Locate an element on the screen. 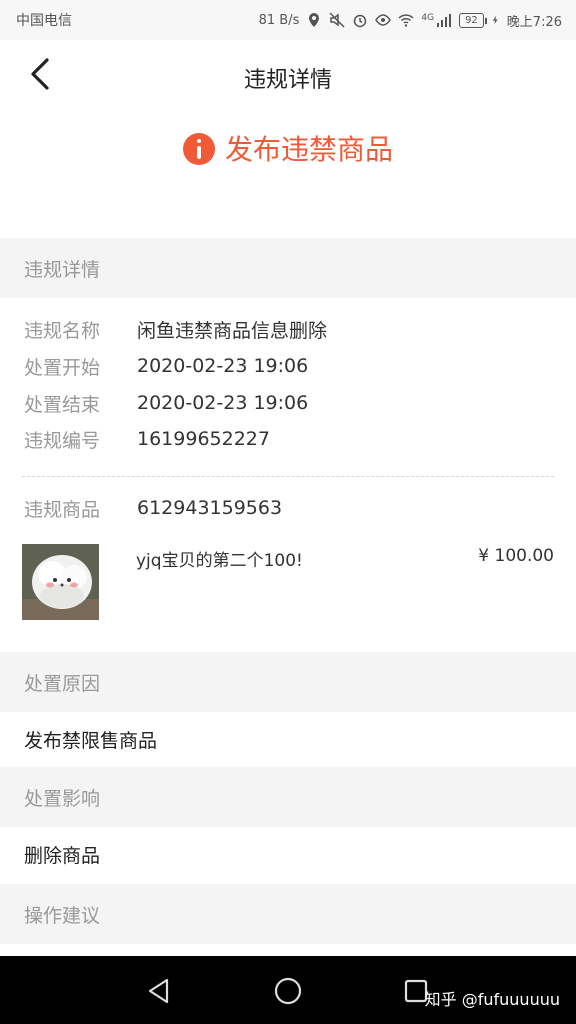 This screenshot has width=576, height=1024. section-header-impact: 处置影响 is located at coordinates (288, 797).